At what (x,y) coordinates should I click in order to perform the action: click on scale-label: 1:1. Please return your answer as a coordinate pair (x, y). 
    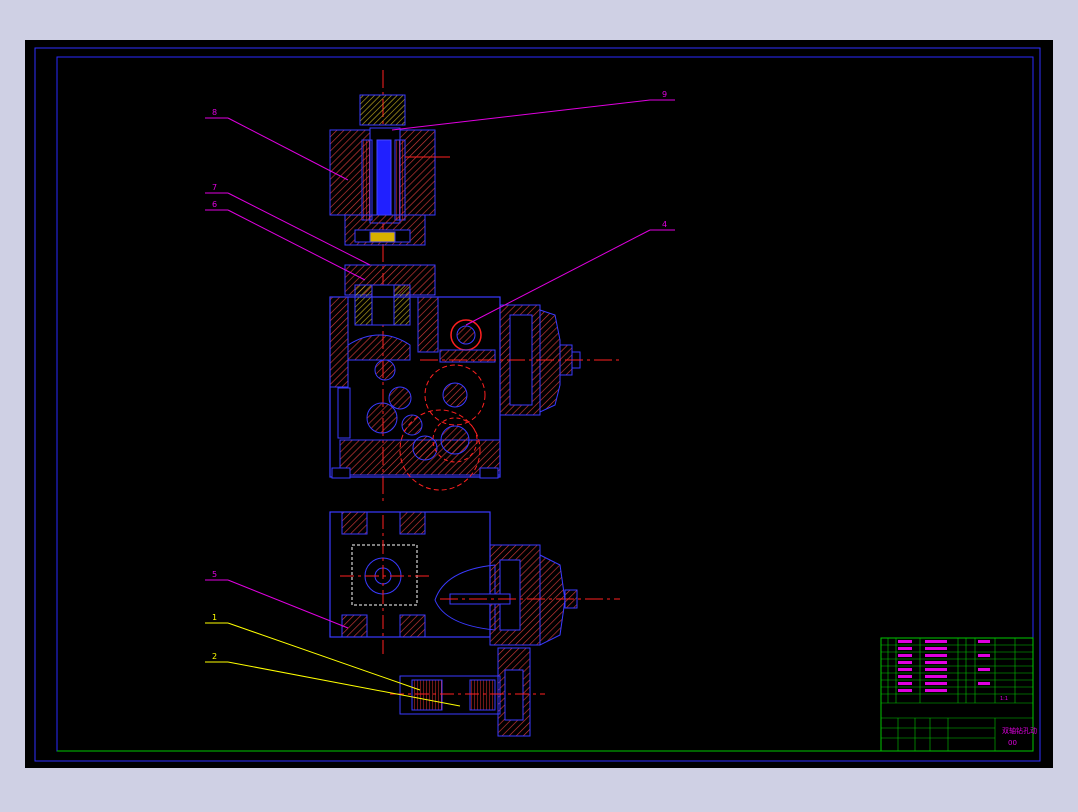
    Looking at the image, I should click on (1004, 699).